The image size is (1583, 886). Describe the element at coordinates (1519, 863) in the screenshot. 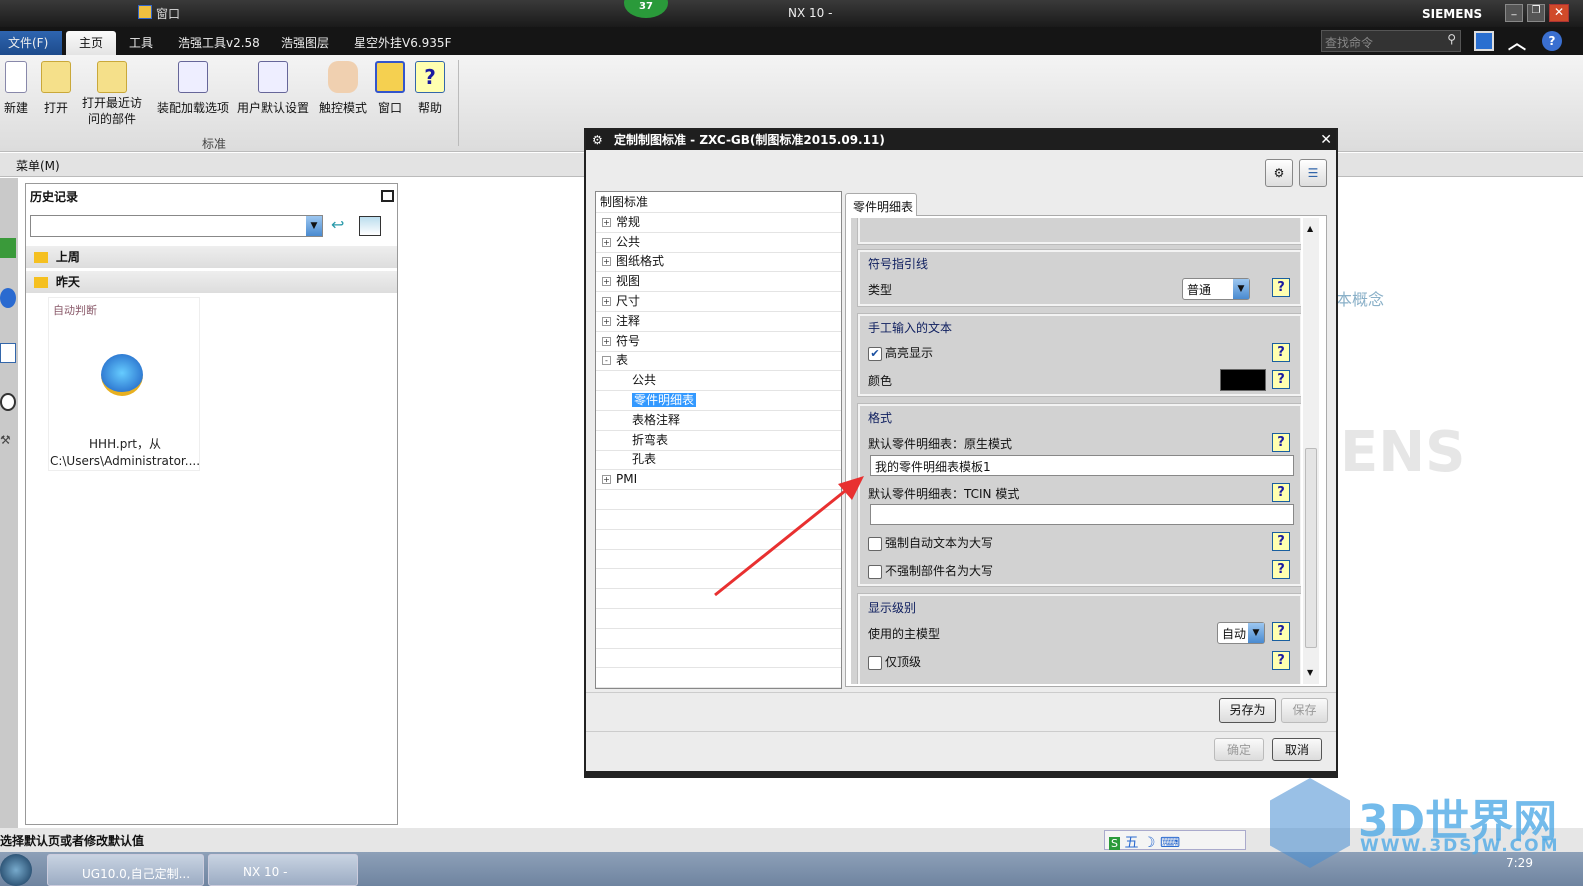

I see `clock-time: 7:29` at that location.